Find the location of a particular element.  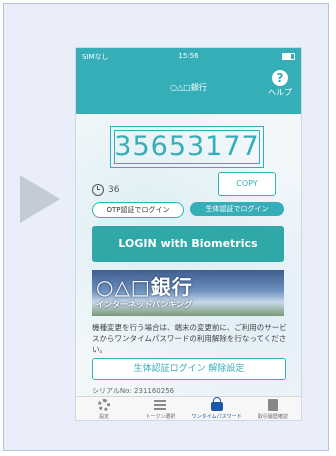

banner-subtitle: インターネットバンキング is located at coordinates (144, 304).